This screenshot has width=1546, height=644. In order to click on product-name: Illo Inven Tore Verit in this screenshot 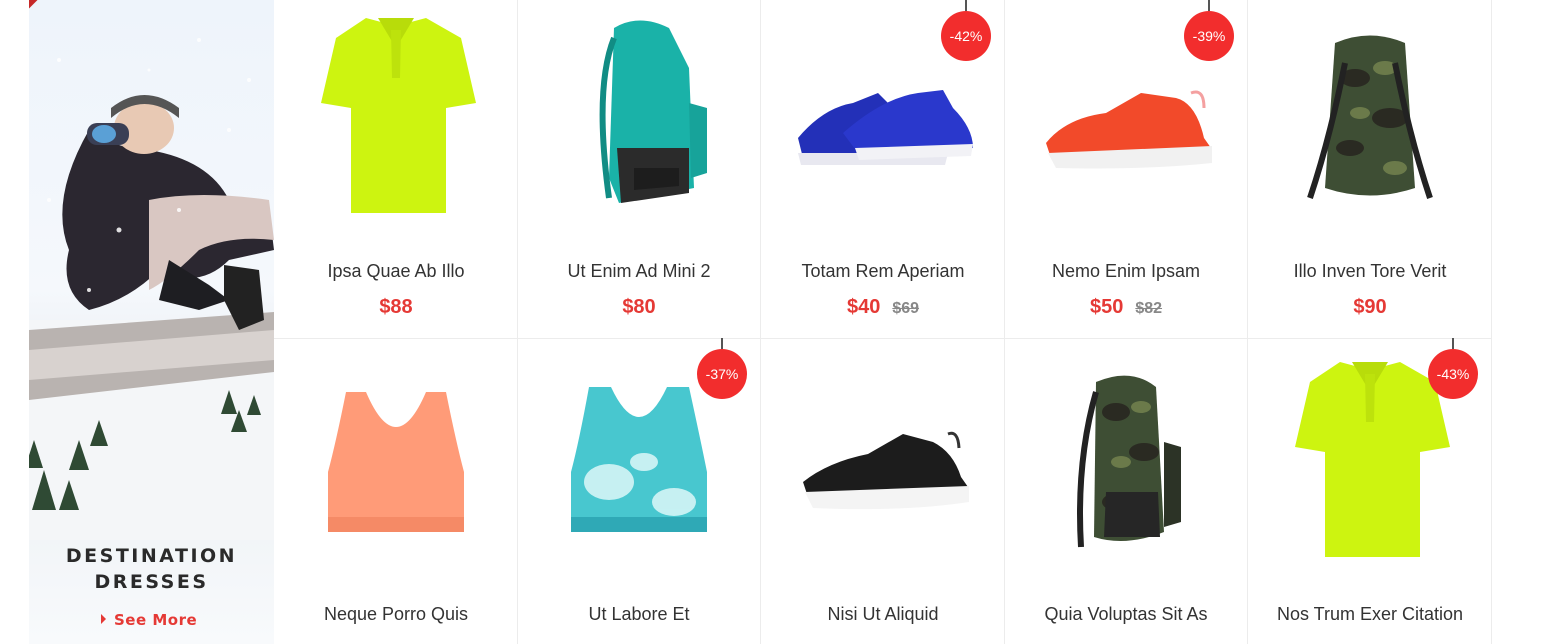, I will do `click(1370, 271)`.